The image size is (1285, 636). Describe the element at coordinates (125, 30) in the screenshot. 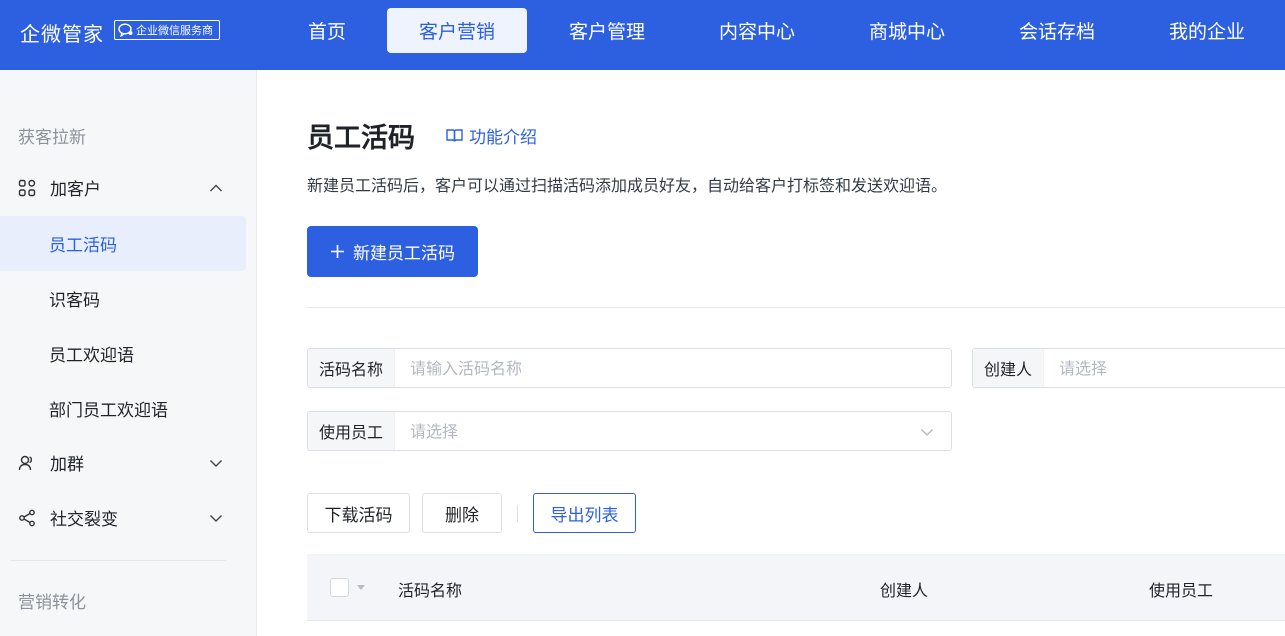

I see `wechat-work-icon` at that location.